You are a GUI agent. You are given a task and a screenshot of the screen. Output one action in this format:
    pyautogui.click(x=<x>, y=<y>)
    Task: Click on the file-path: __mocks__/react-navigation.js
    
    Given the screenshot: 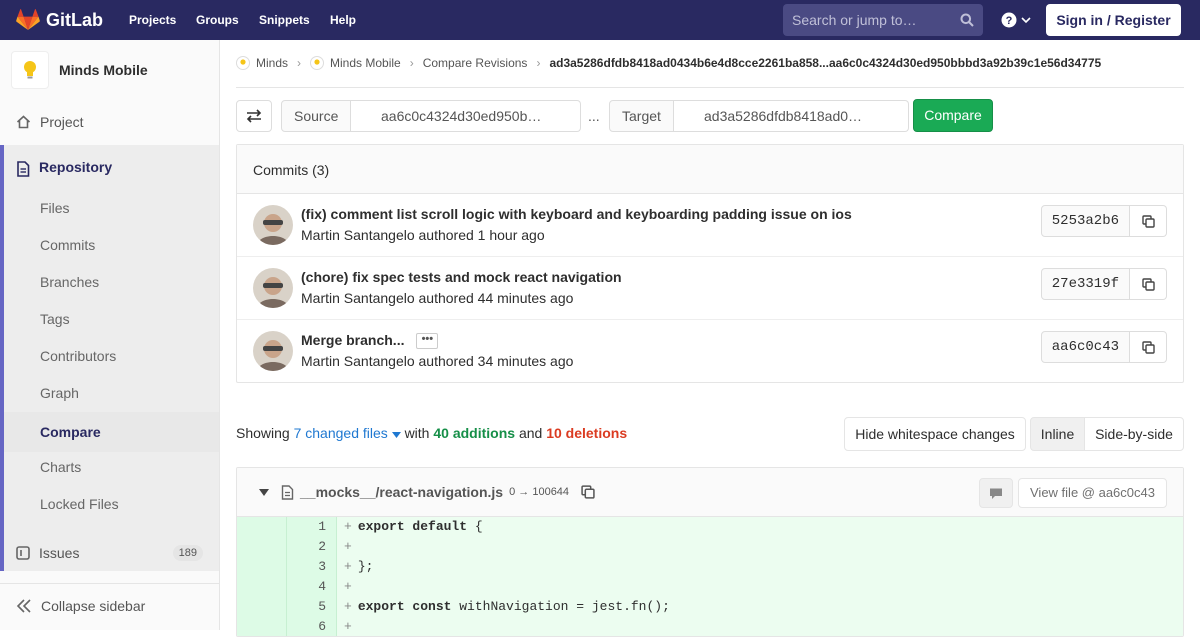 What is the action you would take?
    pyautogui.click(x=401, y=492)
    